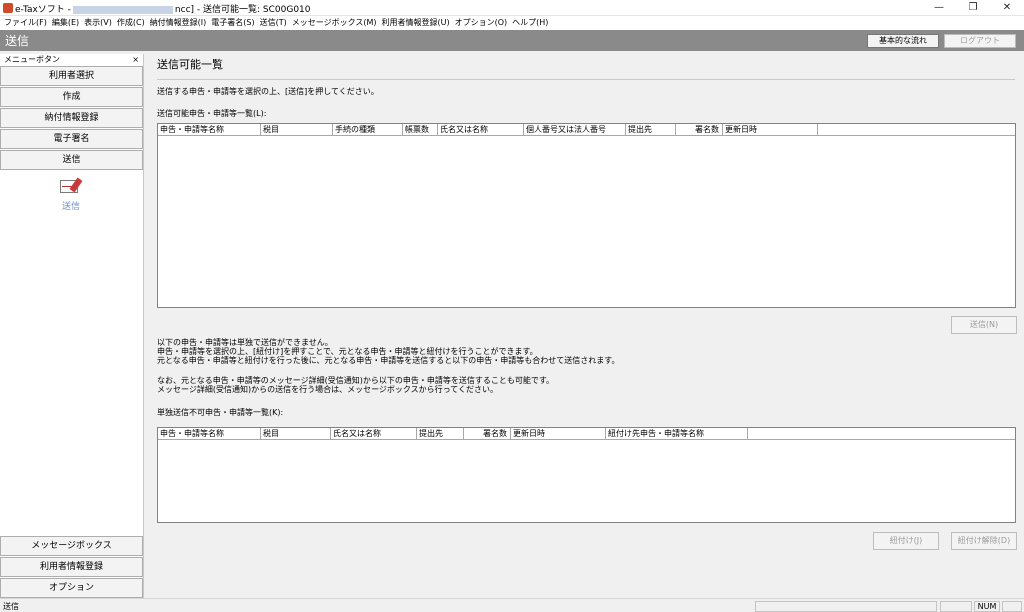 This screenshot has height=612, width=1024. I want to click on menu-payment-info: 納付情報登録(I), so click(181, 23).